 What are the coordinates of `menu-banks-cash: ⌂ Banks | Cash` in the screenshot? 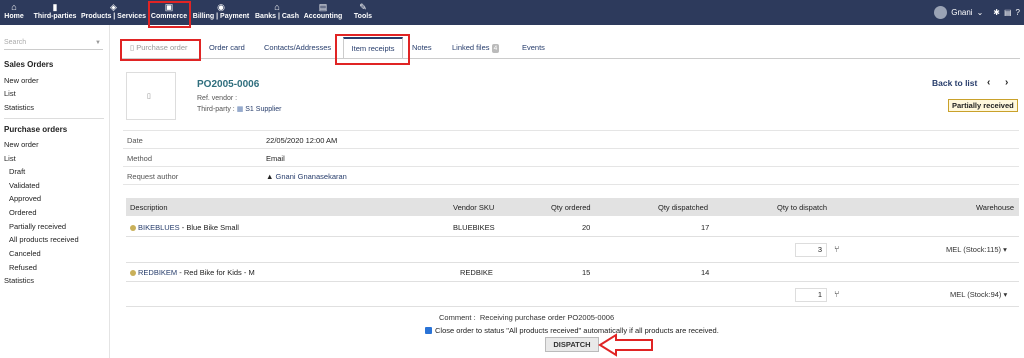 It's located at (277, 12).